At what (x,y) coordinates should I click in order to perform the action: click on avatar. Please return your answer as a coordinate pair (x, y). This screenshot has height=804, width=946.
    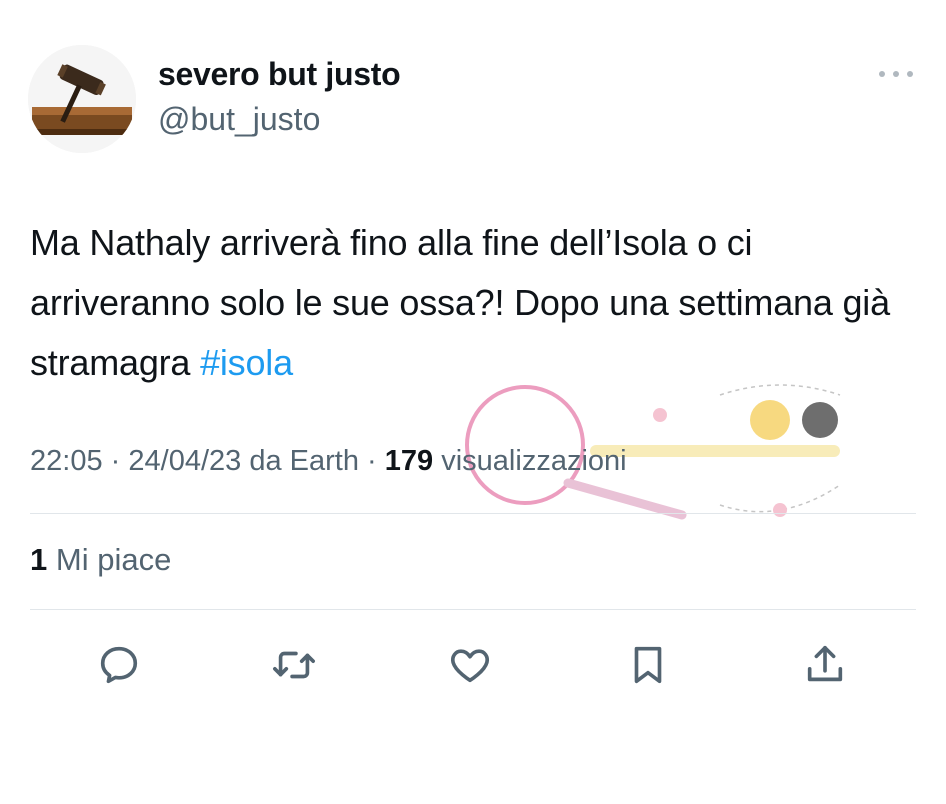
    Looking at the image, I should click on (82, 99).